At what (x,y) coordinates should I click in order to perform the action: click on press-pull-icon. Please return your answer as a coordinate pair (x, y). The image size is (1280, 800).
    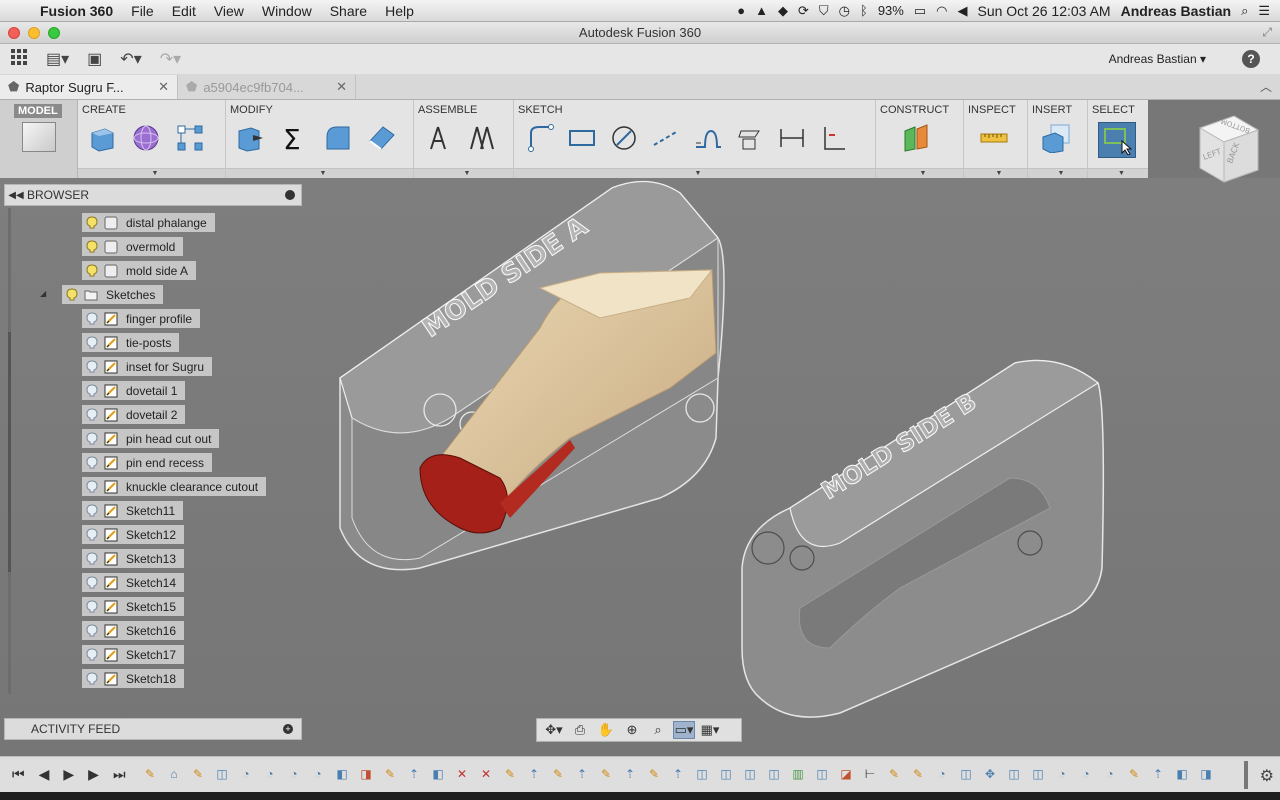
    Looking at the image, I should click on (250, 138).